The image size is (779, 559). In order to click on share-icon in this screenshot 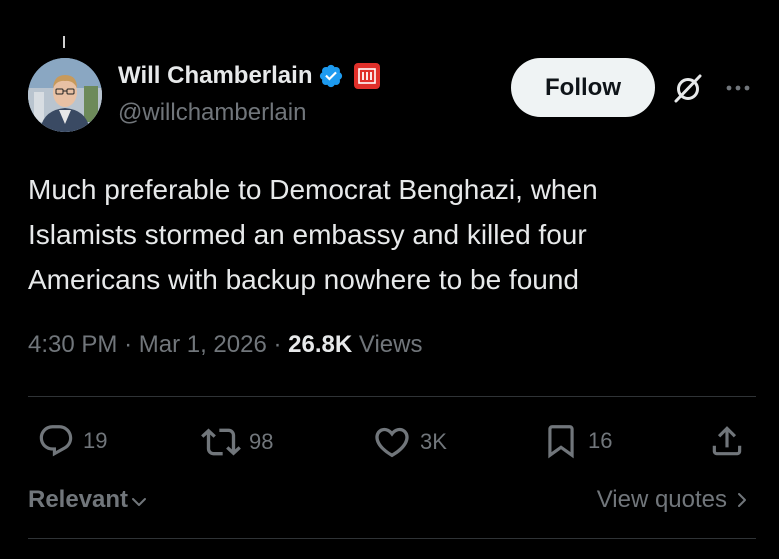, I will do `click(727, 441)`.